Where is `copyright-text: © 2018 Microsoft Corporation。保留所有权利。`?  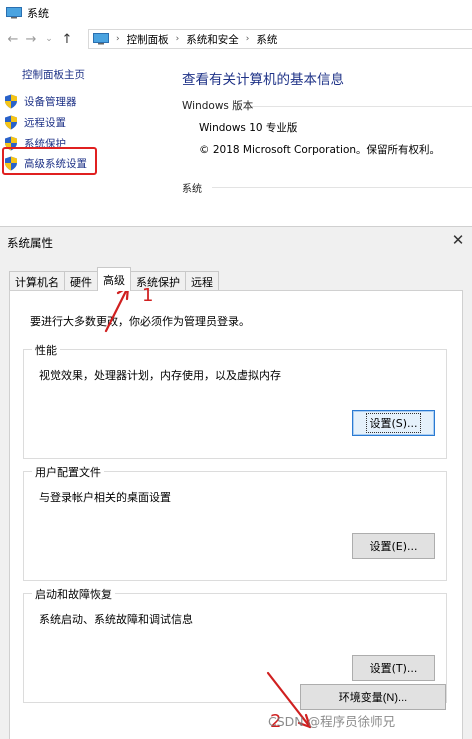 copyright-text: © 2018 Microsoft Corporation。保留所有权利。 is located at coordinates (320, 150).